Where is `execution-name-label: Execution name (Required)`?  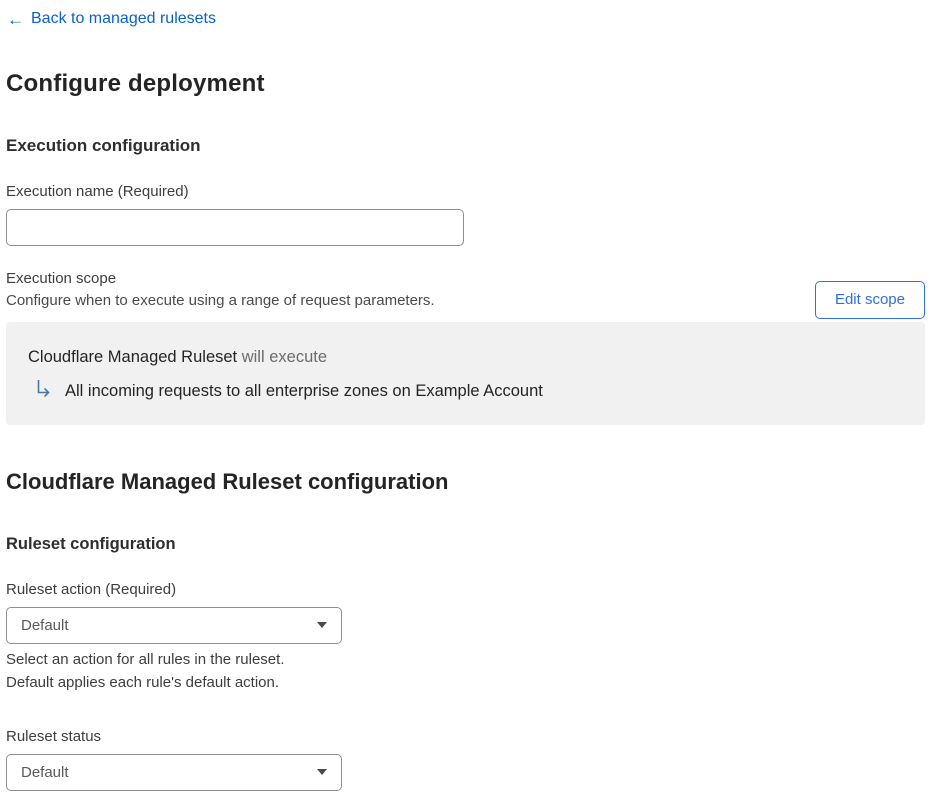 execution-name-label: Execution name (Required) is located at coordinates (97, 191).